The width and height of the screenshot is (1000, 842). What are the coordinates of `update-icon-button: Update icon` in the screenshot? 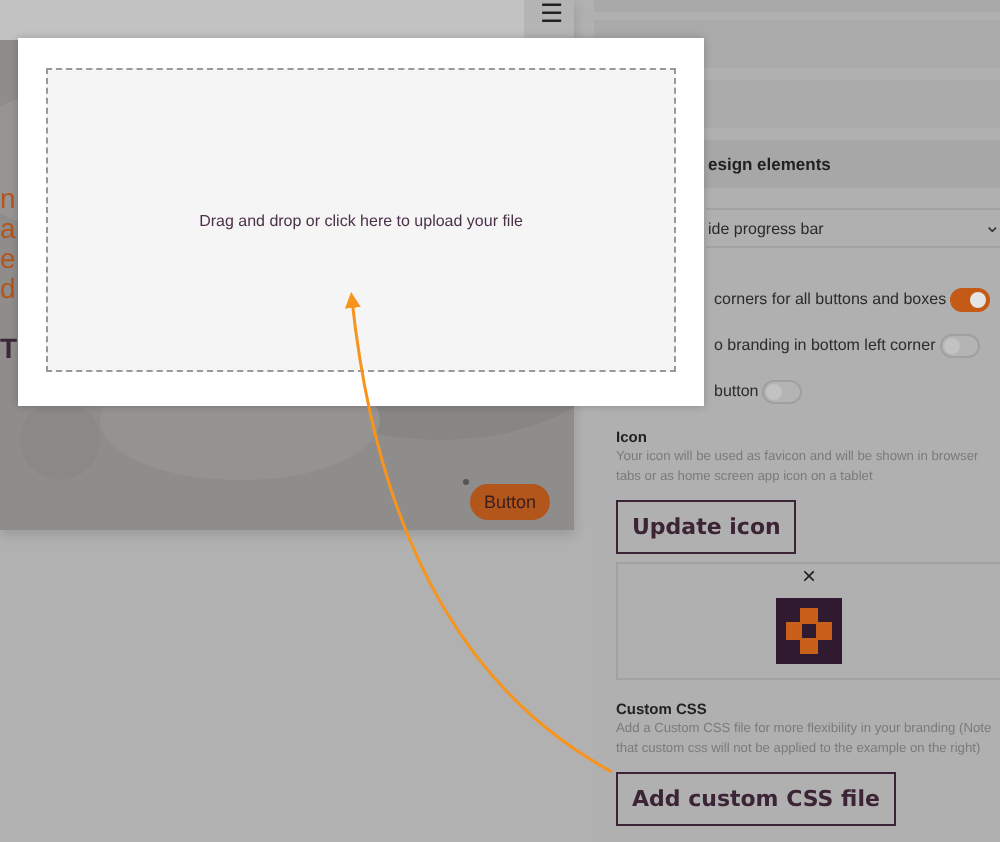 It's located at (706, 527).